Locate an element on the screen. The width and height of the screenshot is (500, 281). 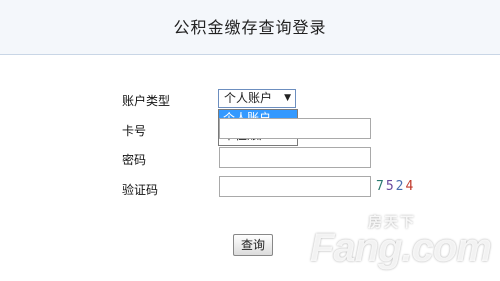
page-title: 公积金缴存查询登录 is located at coordinates (250, 27).